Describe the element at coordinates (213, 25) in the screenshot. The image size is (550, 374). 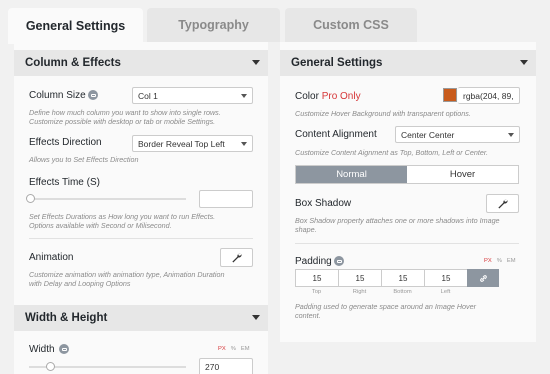
I see `tab-typography: Typography` at that location.